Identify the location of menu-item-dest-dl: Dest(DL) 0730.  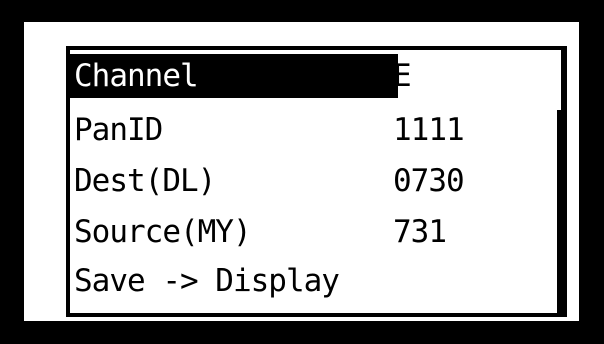
(320, 181).